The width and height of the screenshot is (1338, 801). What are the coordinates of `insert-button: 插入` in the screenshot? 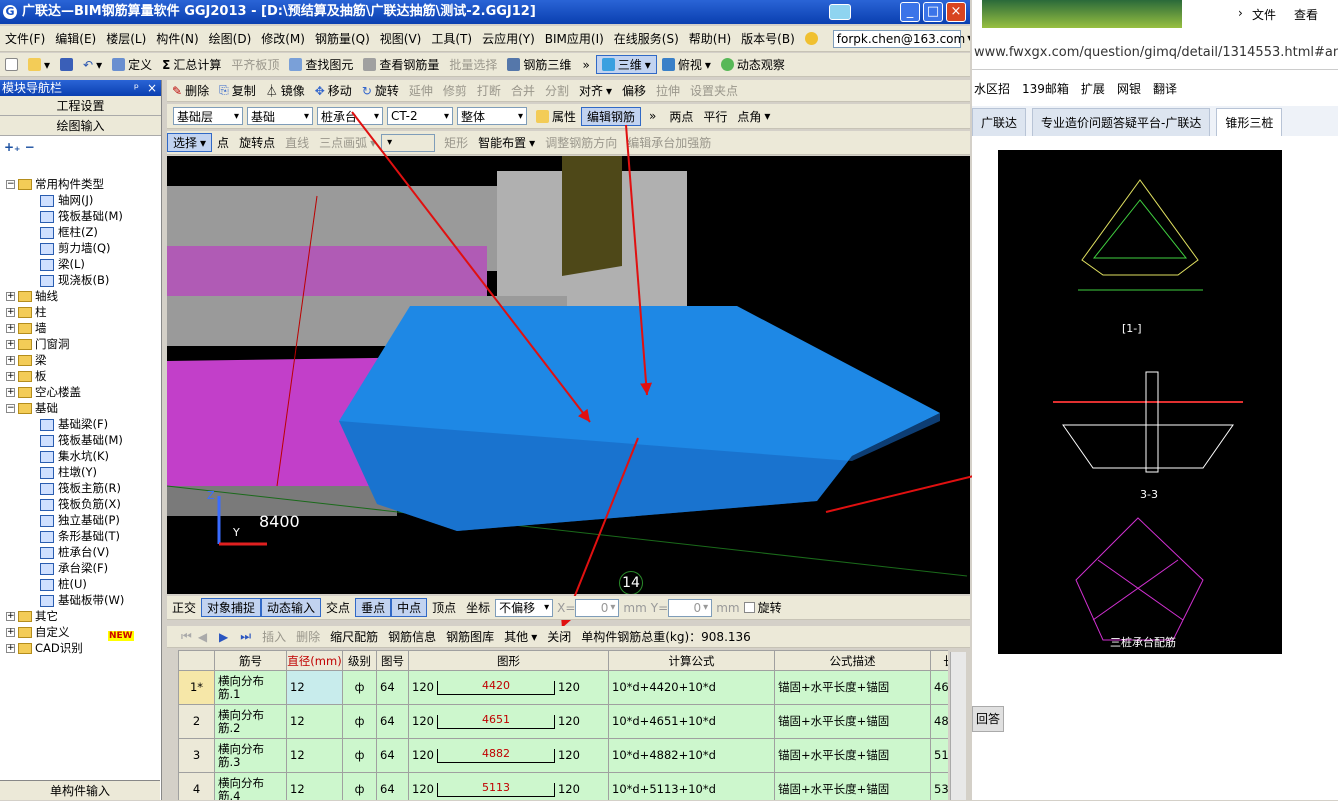 It's located at (274, 636).